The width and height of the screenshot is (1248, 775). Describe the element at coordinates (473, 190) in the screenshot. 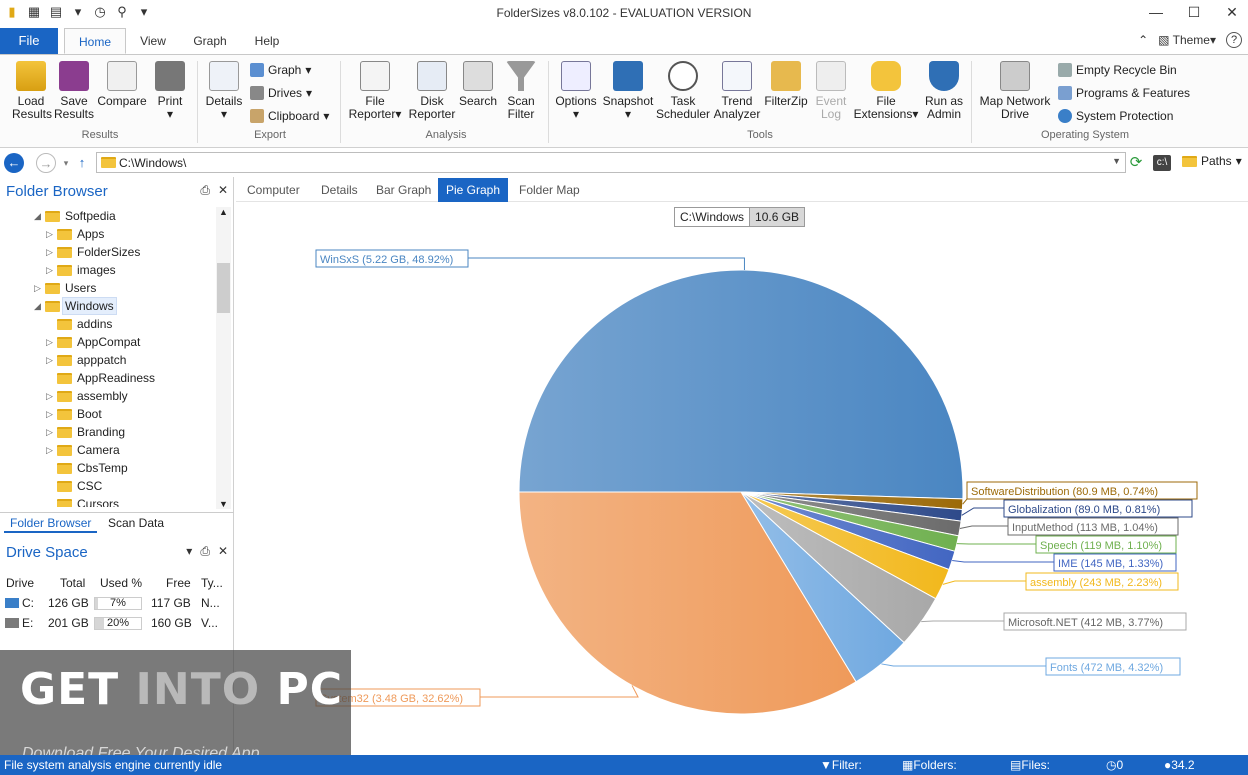

I see `view-tab-pie-graph: Pie Graph` at that location.